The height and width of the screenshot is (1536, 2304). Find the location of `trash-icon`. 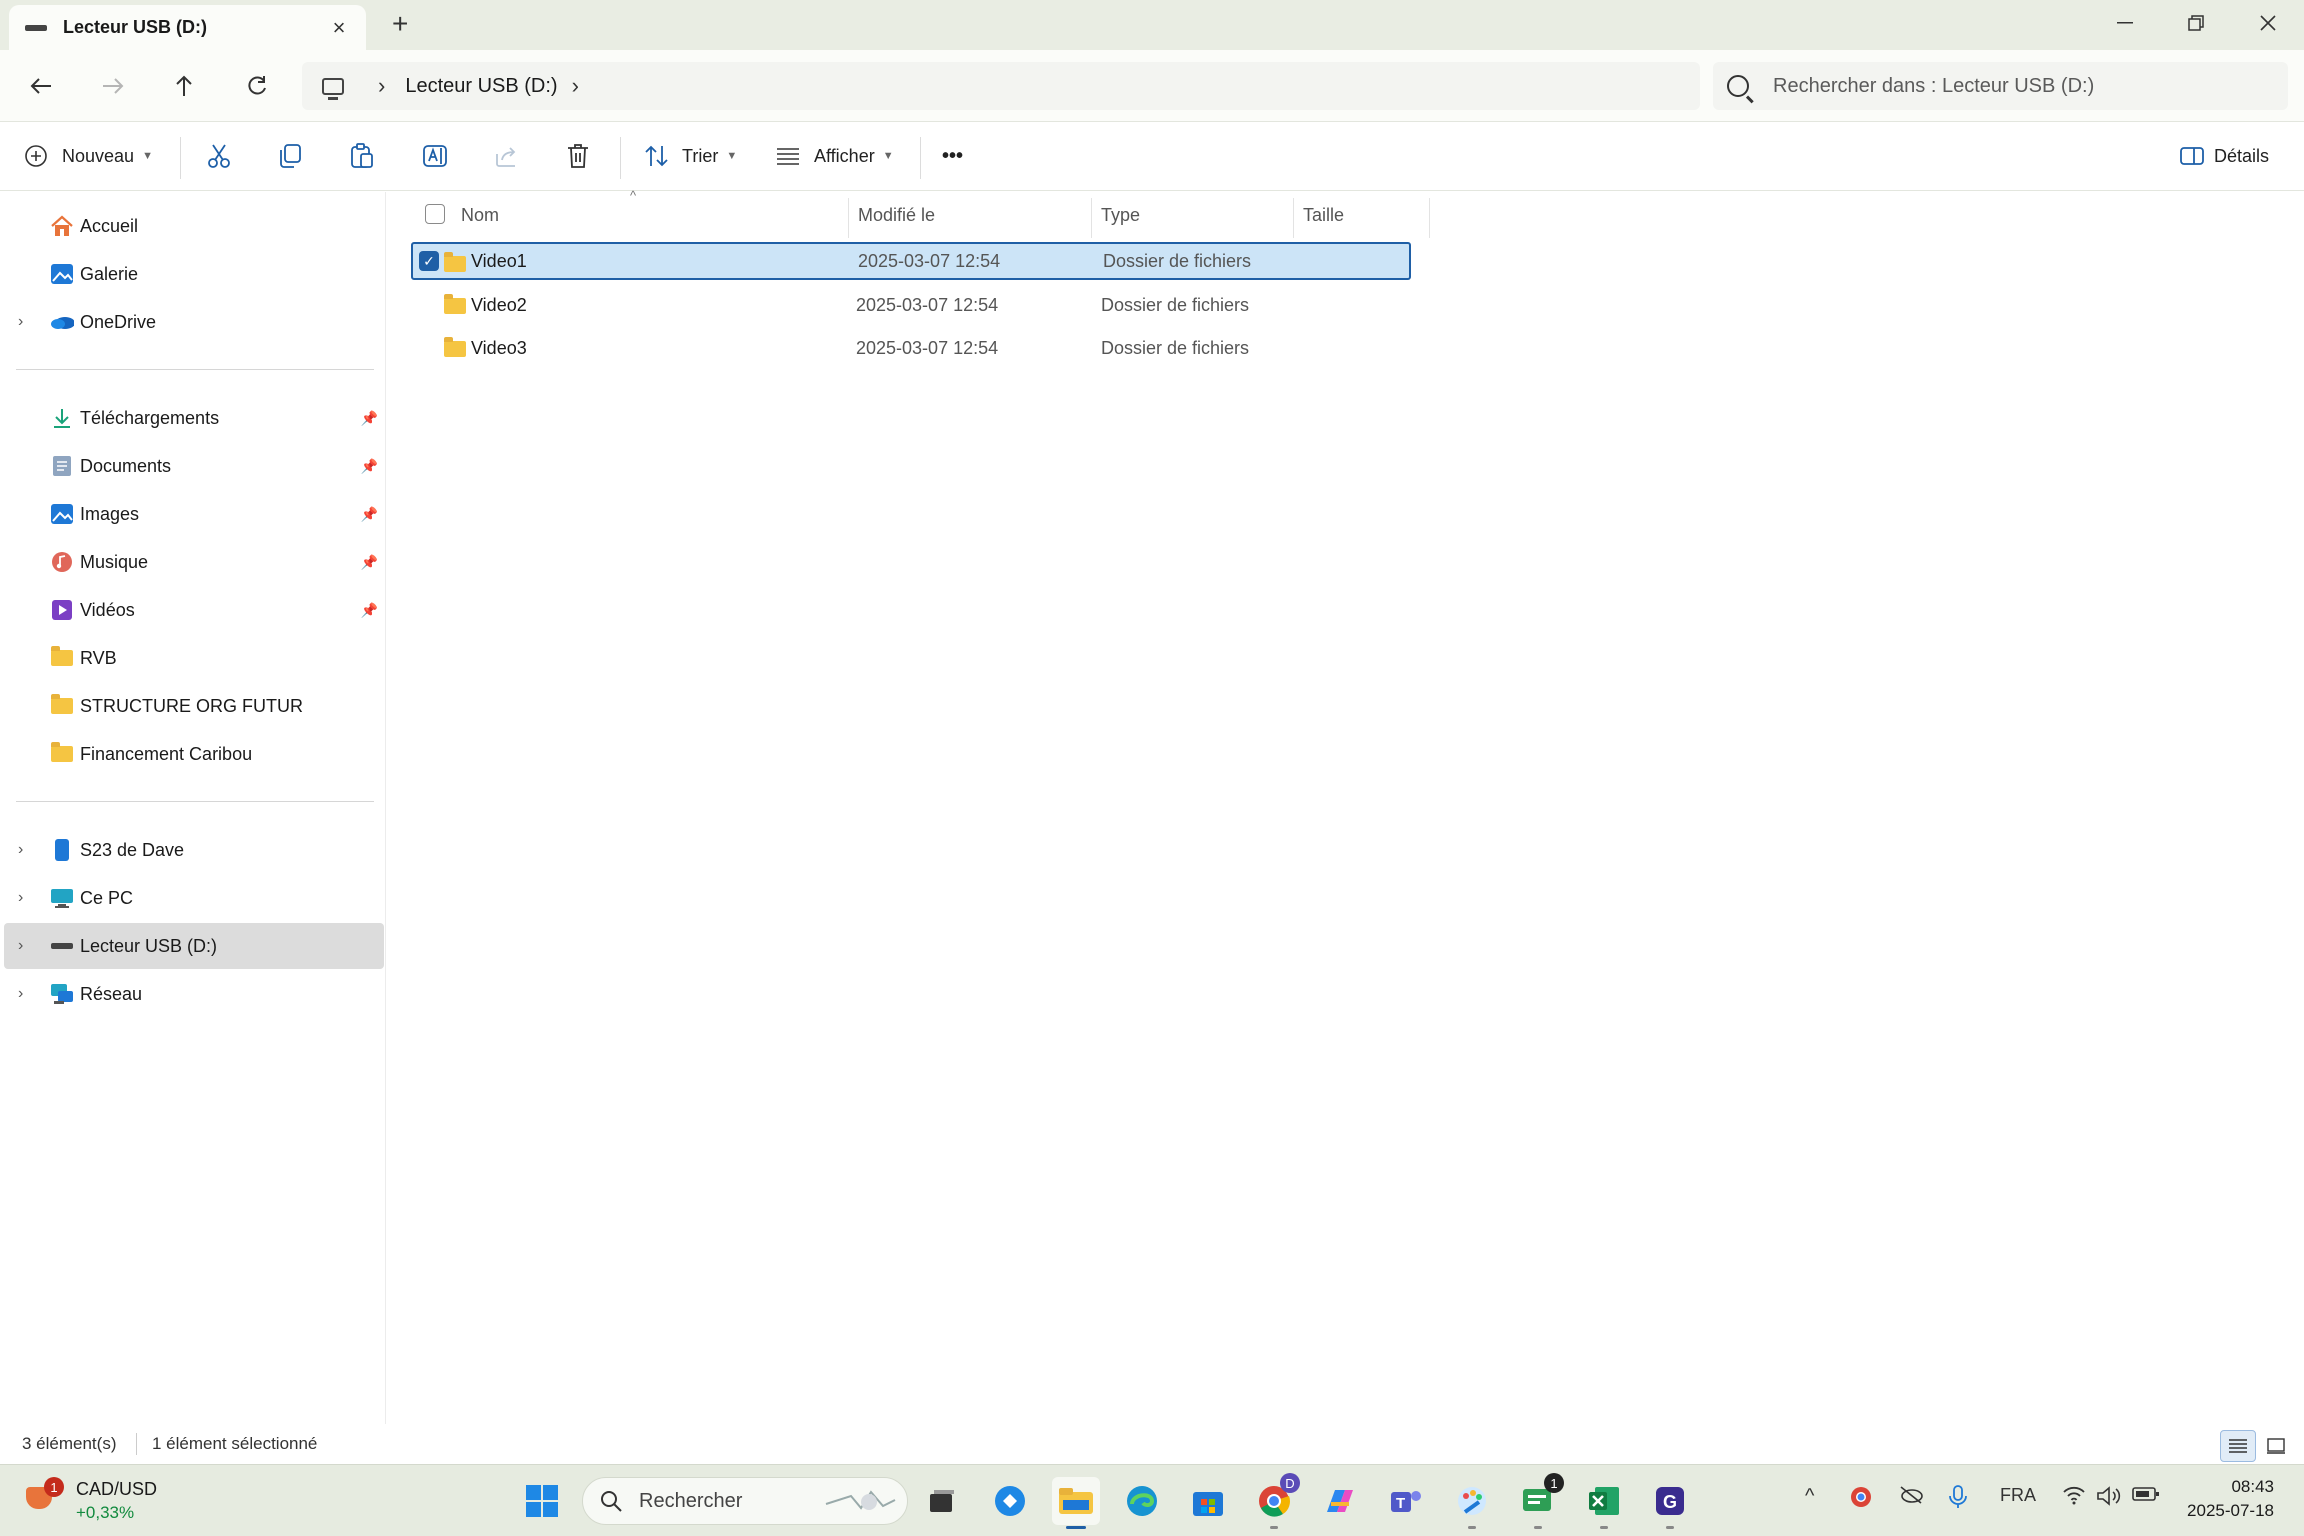

trash-icon is located at coordinates (578, 156).